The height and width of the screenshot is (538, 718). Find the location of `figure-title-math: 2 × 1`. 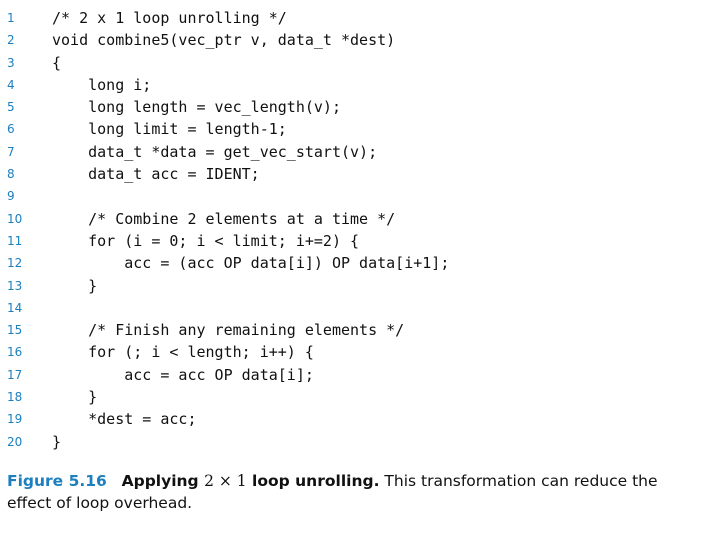

figure-title-math: 2 × 1 is located at coordinates (225, 481).